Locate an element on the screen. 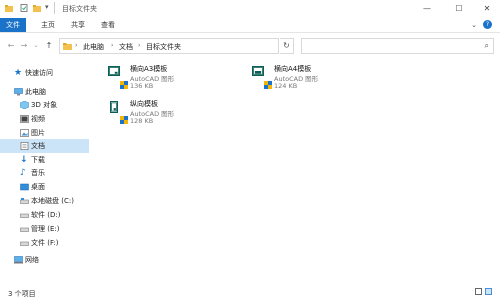 The width and height of the screenshot is (500, 300). file-item: 纵向模板 AutoCAD 图形 128 KB is located at coordinates (173, 119).